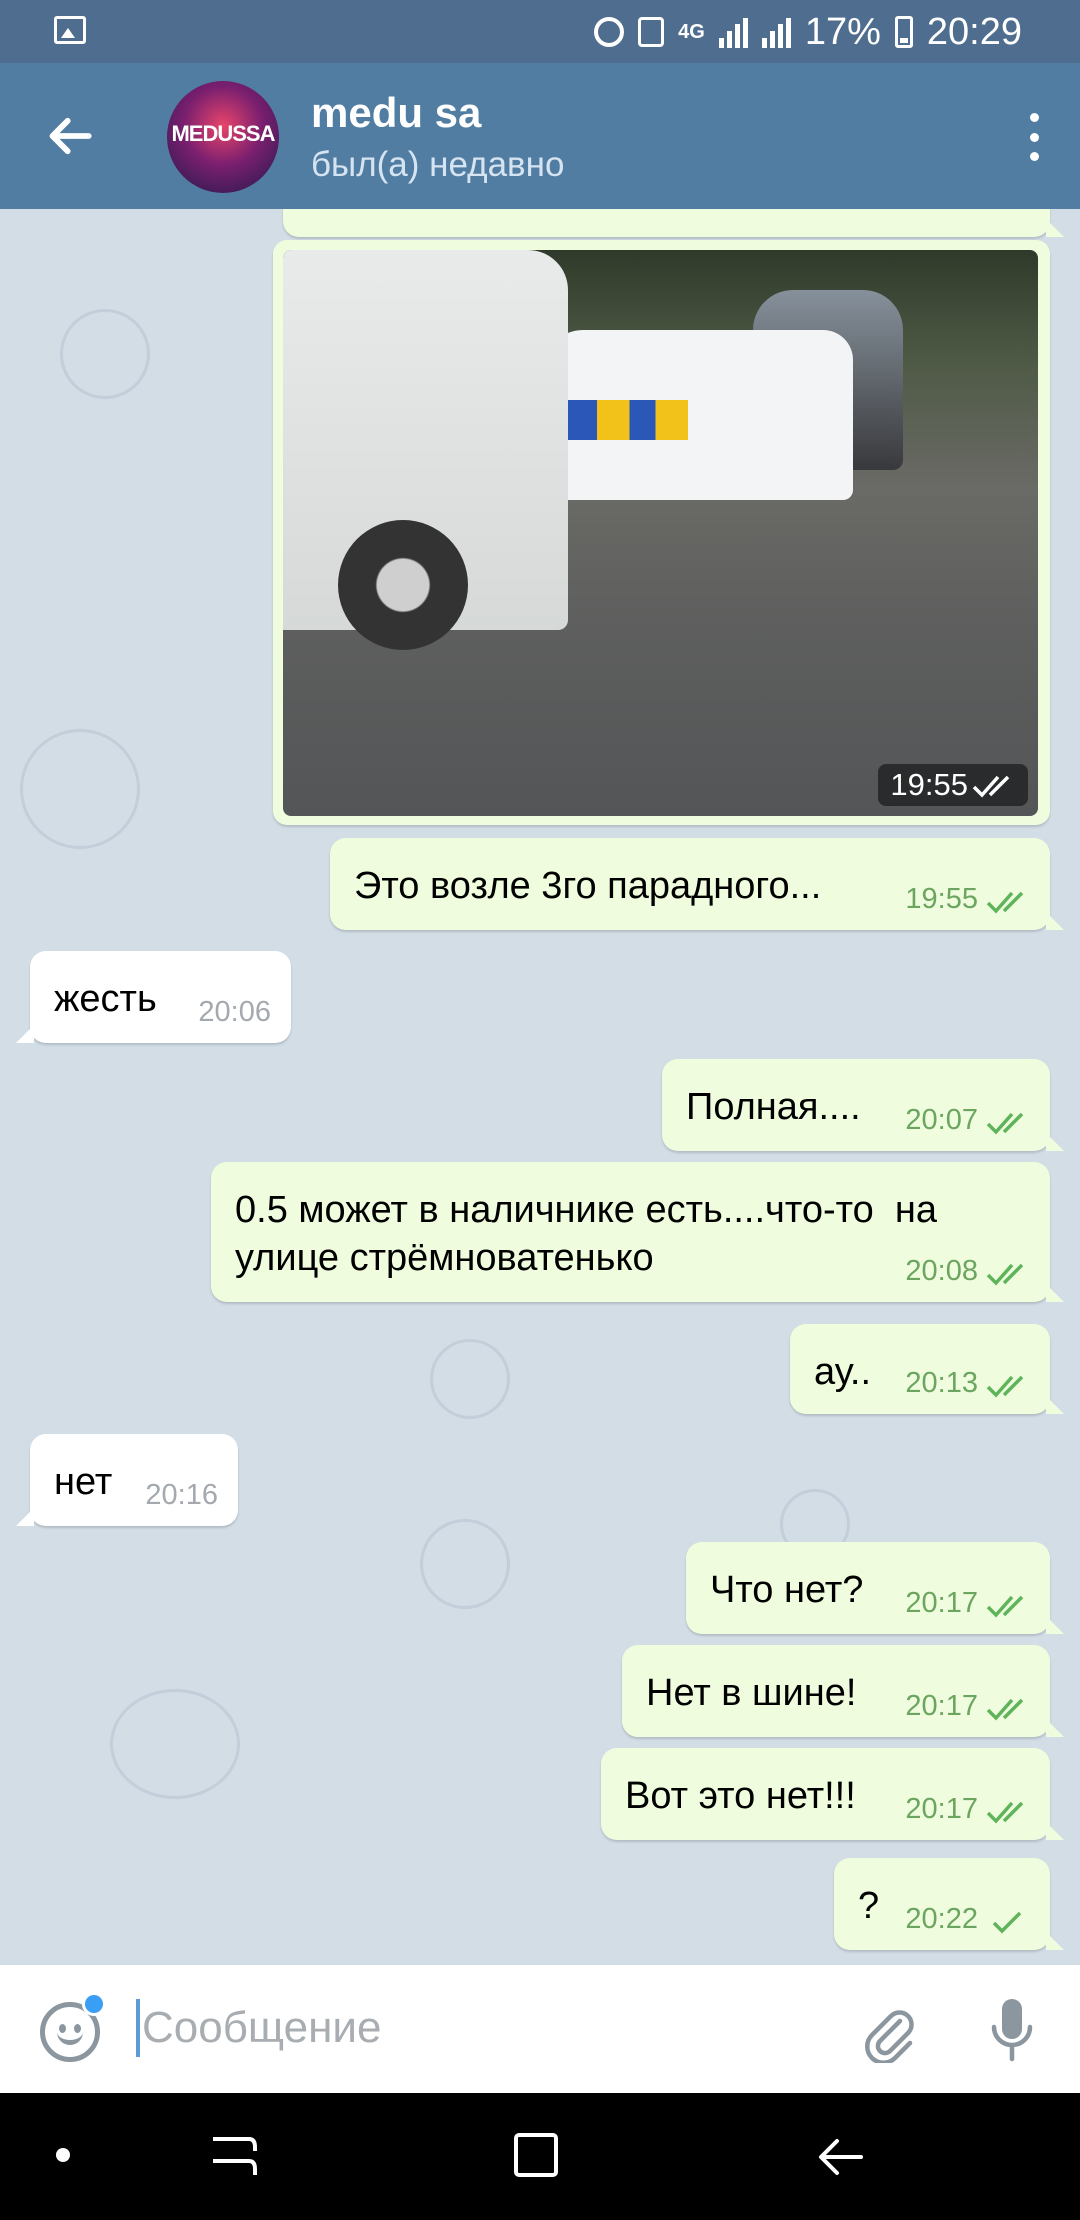 This screenshot has height=2220, width=1080. Describe the element at coordinates (70, 30) in the screenshot. I see `gallery-notification-icon` at that location.